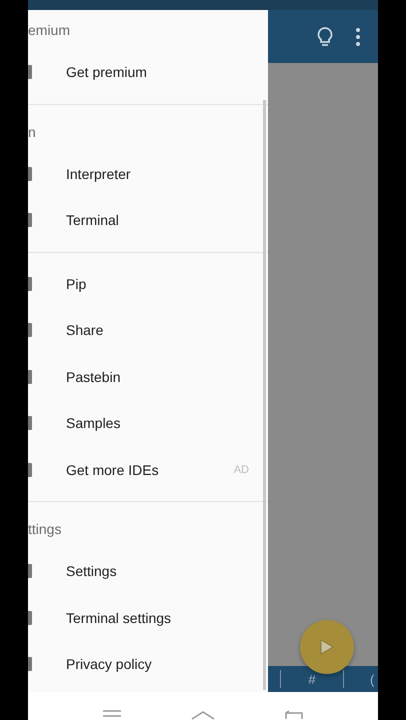  What do you see at coordinates (148, 617) in the screenshot?
I see `menu-item: Terminal settings` at bounding box center [148, 617].